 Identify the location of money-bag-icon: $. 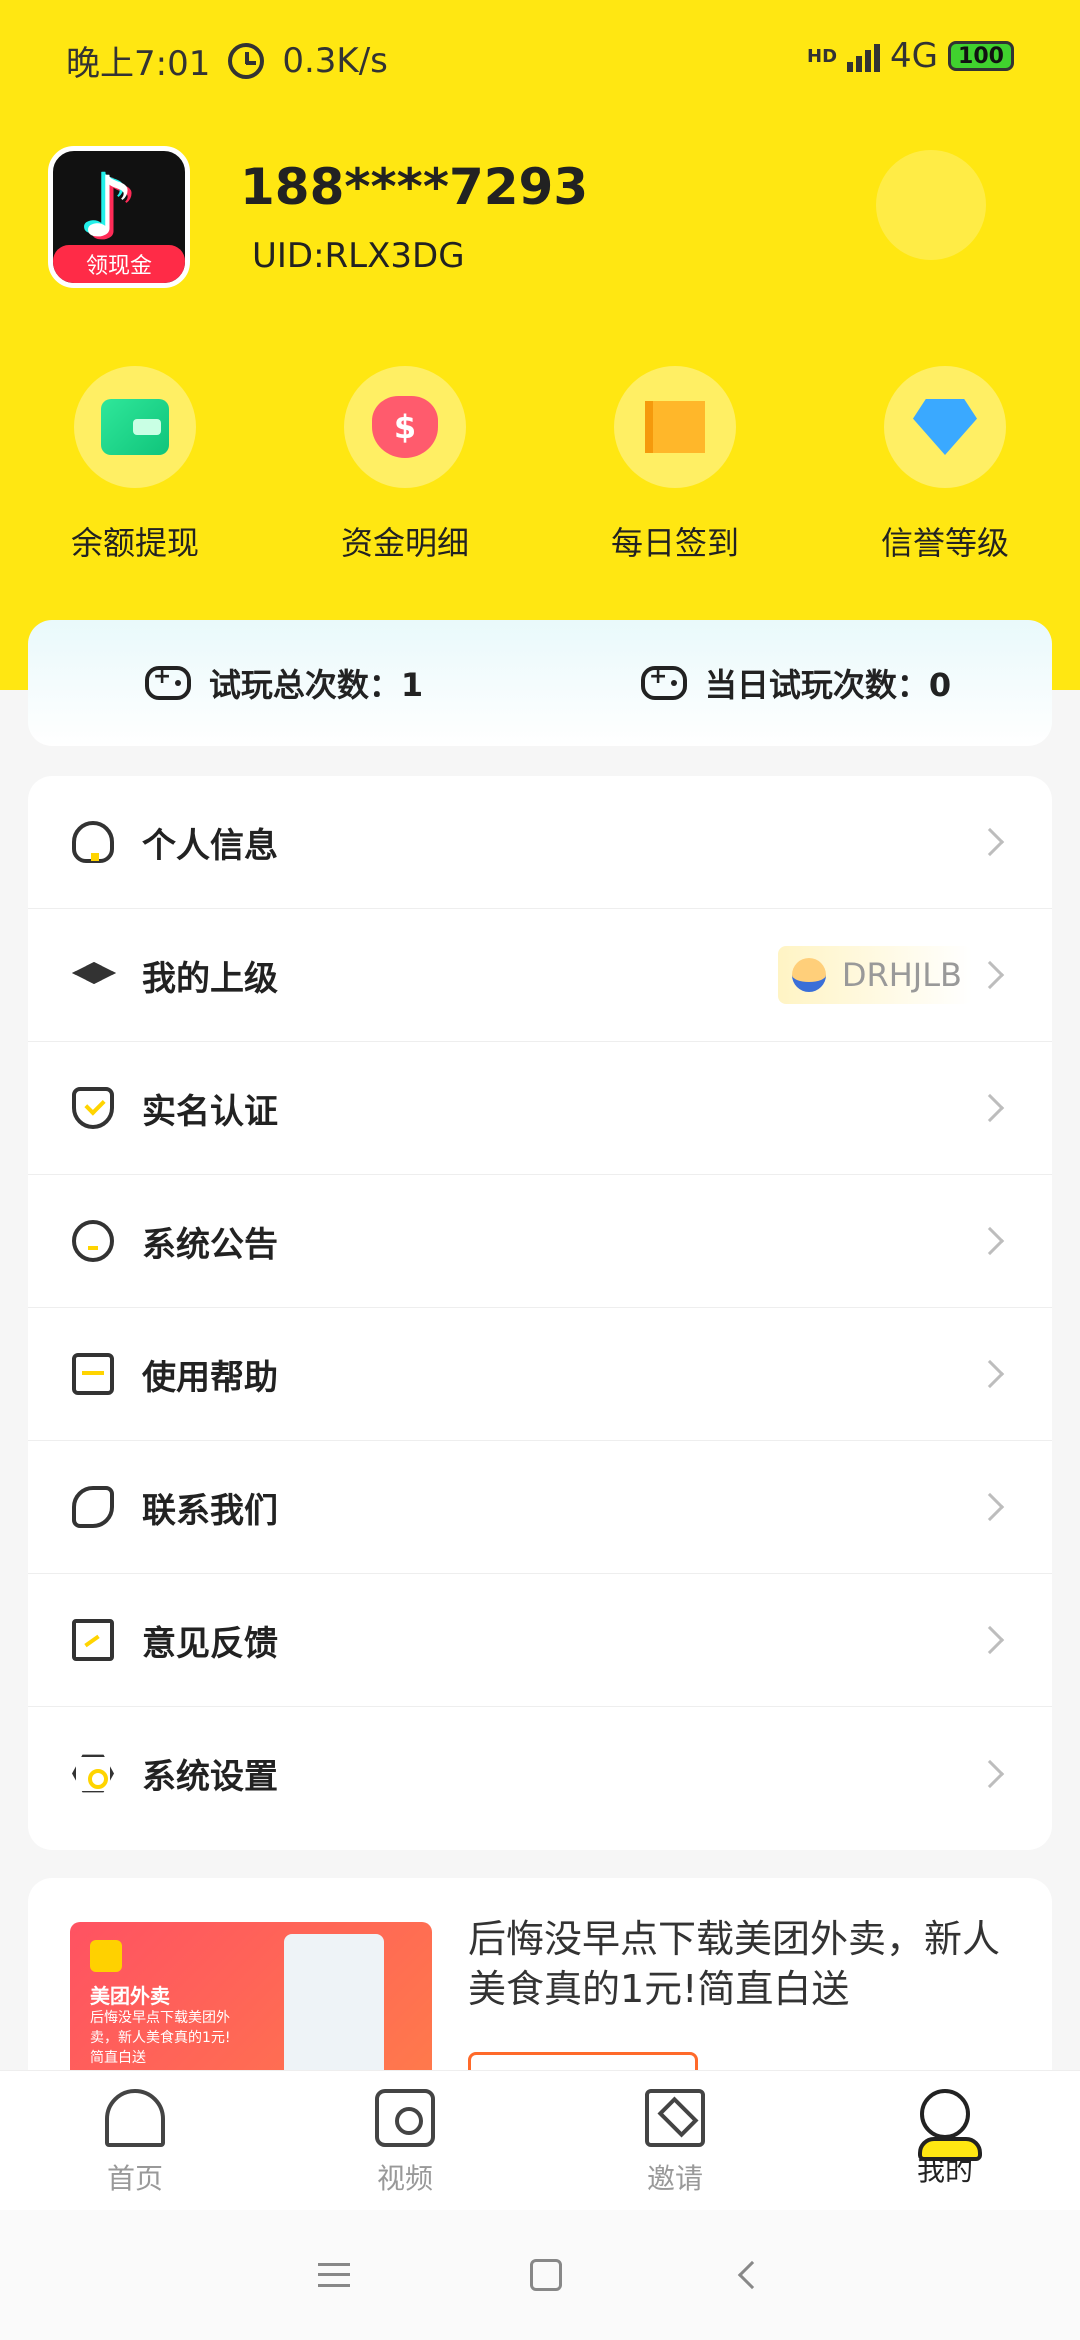
(405, 427).